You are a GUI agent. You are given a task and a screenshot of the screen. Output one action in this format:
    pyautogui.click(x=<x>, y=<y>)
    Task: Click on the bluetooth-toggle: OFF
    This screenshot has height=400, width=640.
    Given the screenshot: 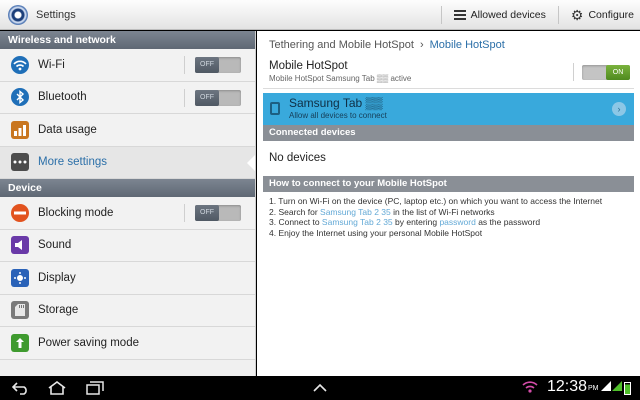 What is the action you would take?
    pyautogui.click(x=218, y=97)
    